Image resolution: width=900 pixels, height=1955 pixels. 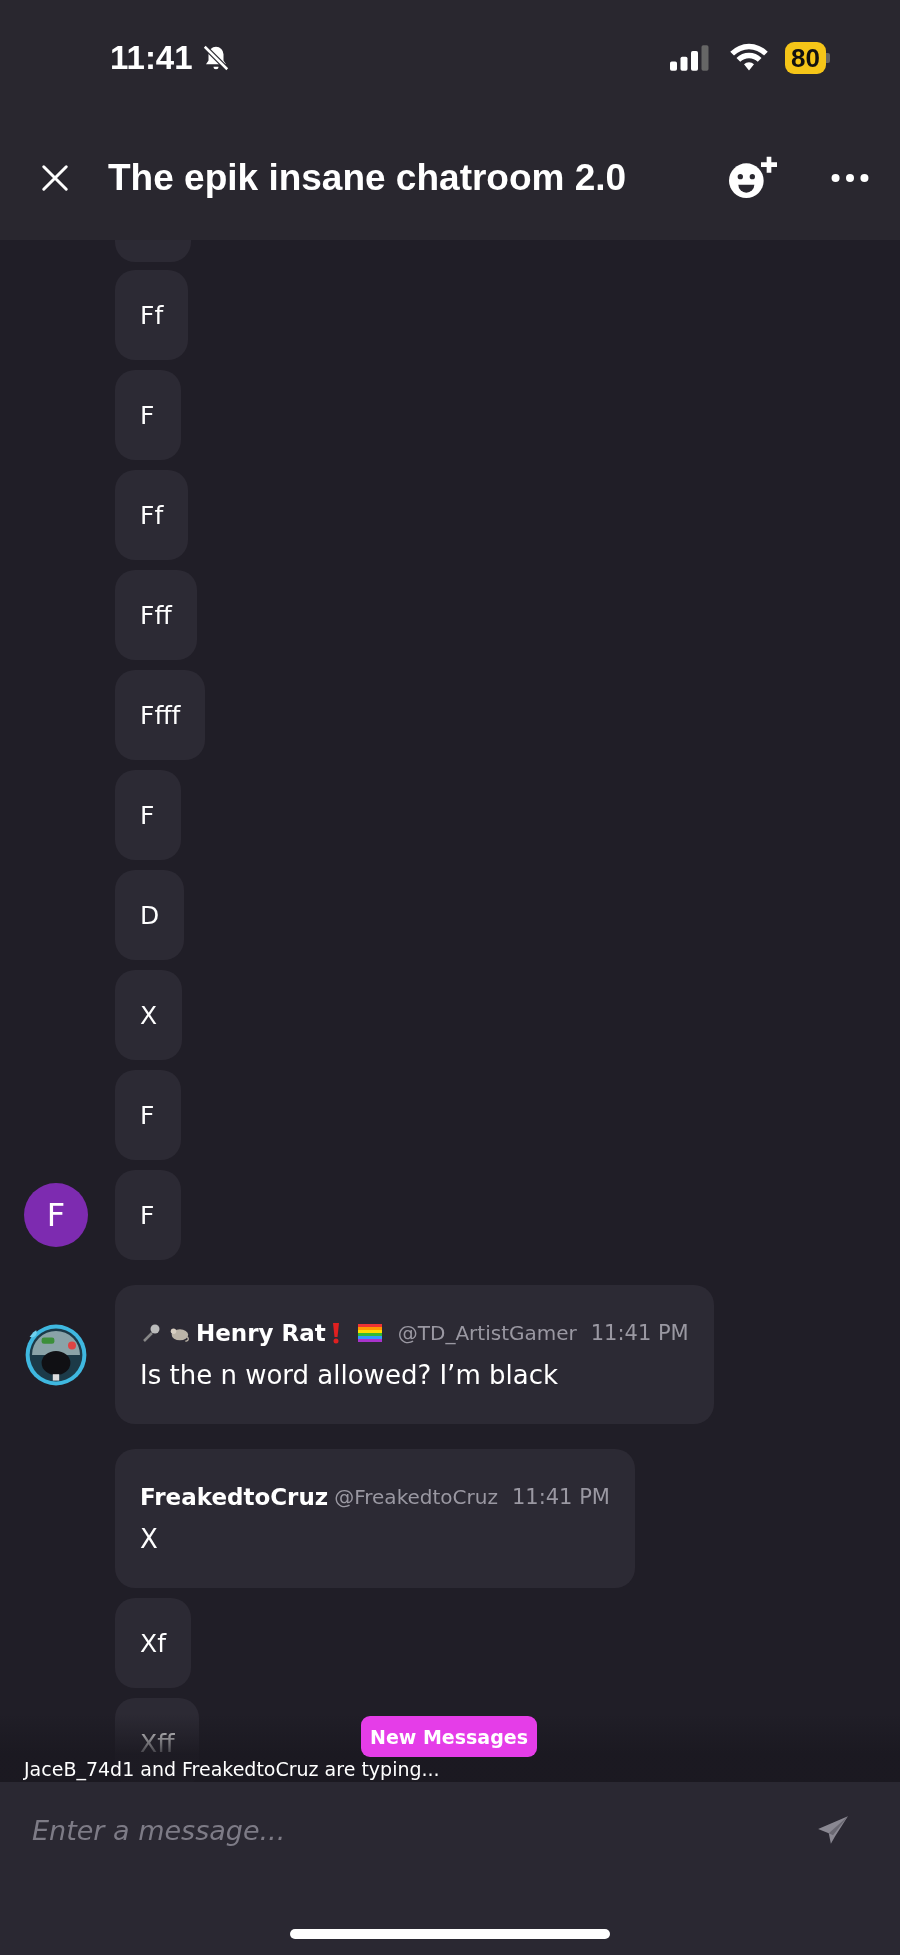 I want to click on flag-icon, so click(x=369, y=1332).